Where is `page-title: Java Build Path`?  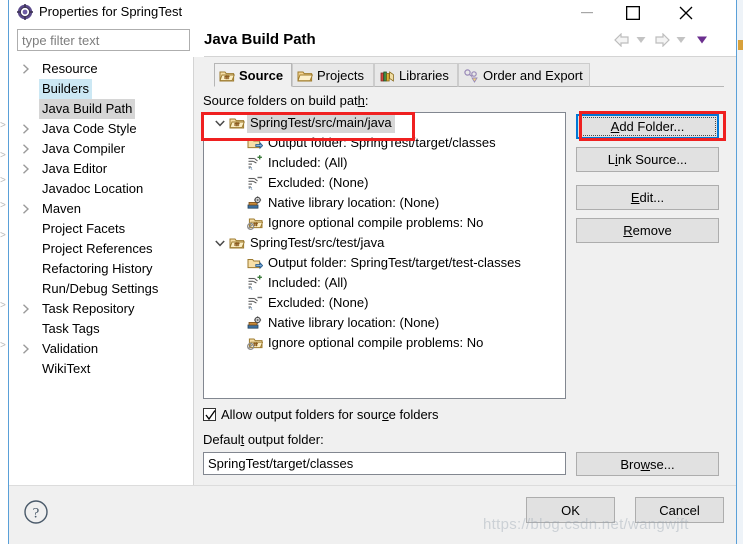 page-title: Java Build Path is located at coordinates (260, 39).